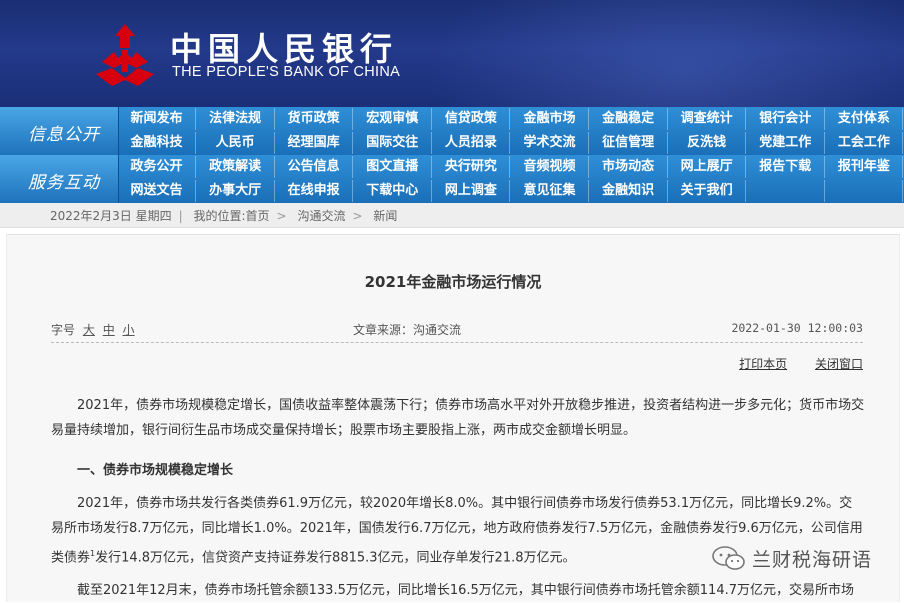 The width and height of the screenshot is (904, 603). What do you see at coordinates (155, 470) in the screenshot?
I see `section-heading: 一、债券市场规模稳定增长` at bounding box center [155, 470].